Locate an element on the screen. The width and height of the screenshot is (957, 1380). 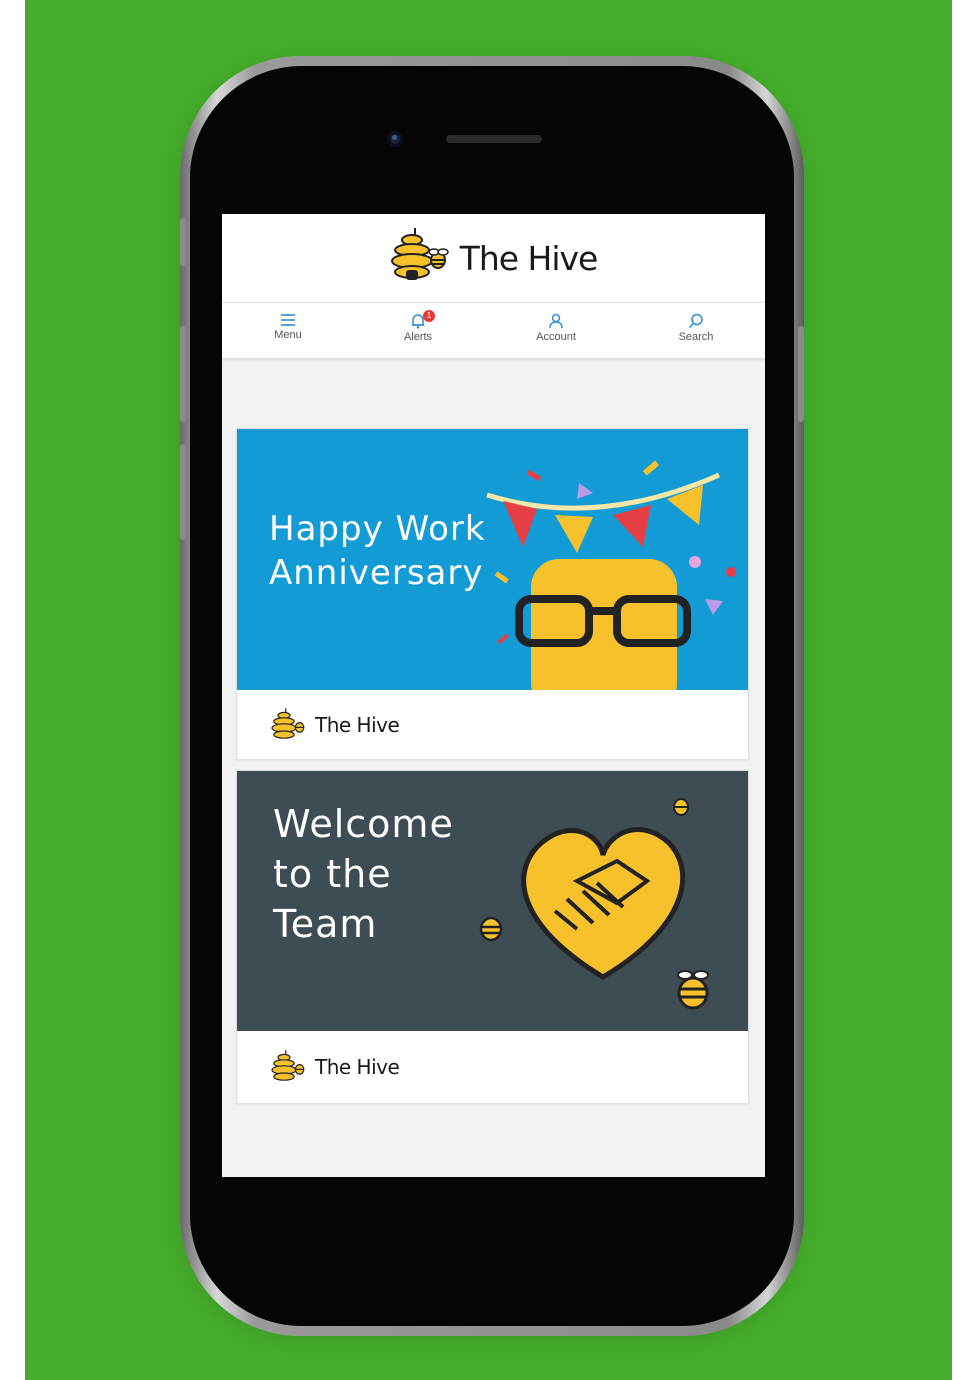
brand-logo: The Hive is located at coordinates (494, 258).